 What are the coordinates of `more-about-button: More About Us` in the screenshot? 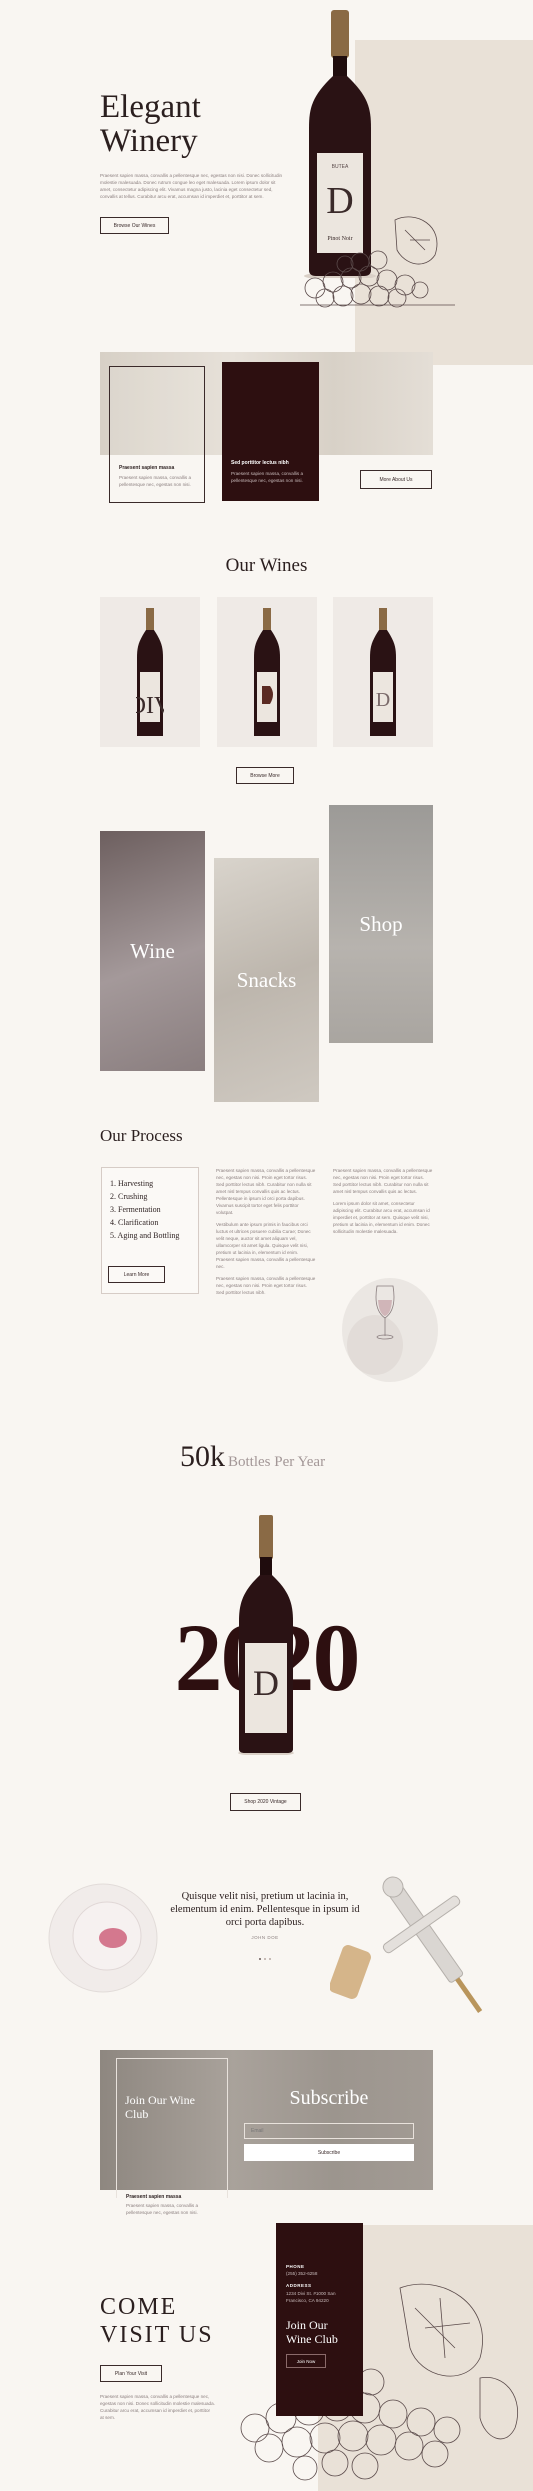 It's located at (396, 479).